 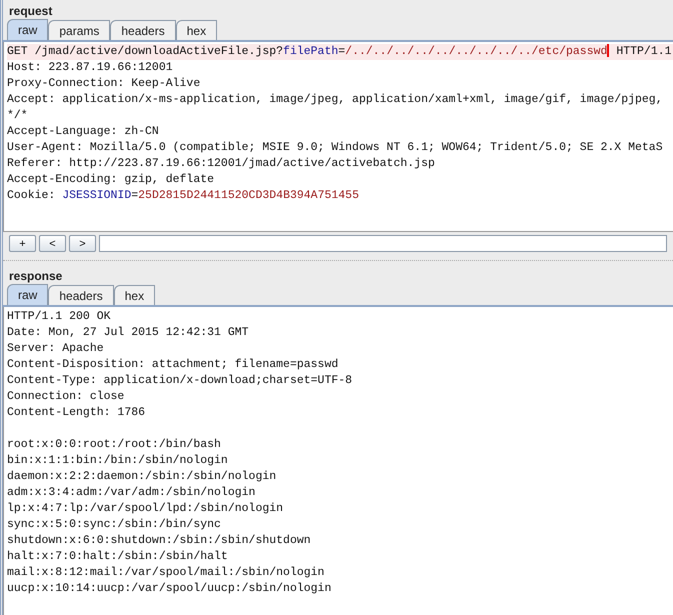 I want to click on code-line: Connection: close, so click(x=66, y=397).